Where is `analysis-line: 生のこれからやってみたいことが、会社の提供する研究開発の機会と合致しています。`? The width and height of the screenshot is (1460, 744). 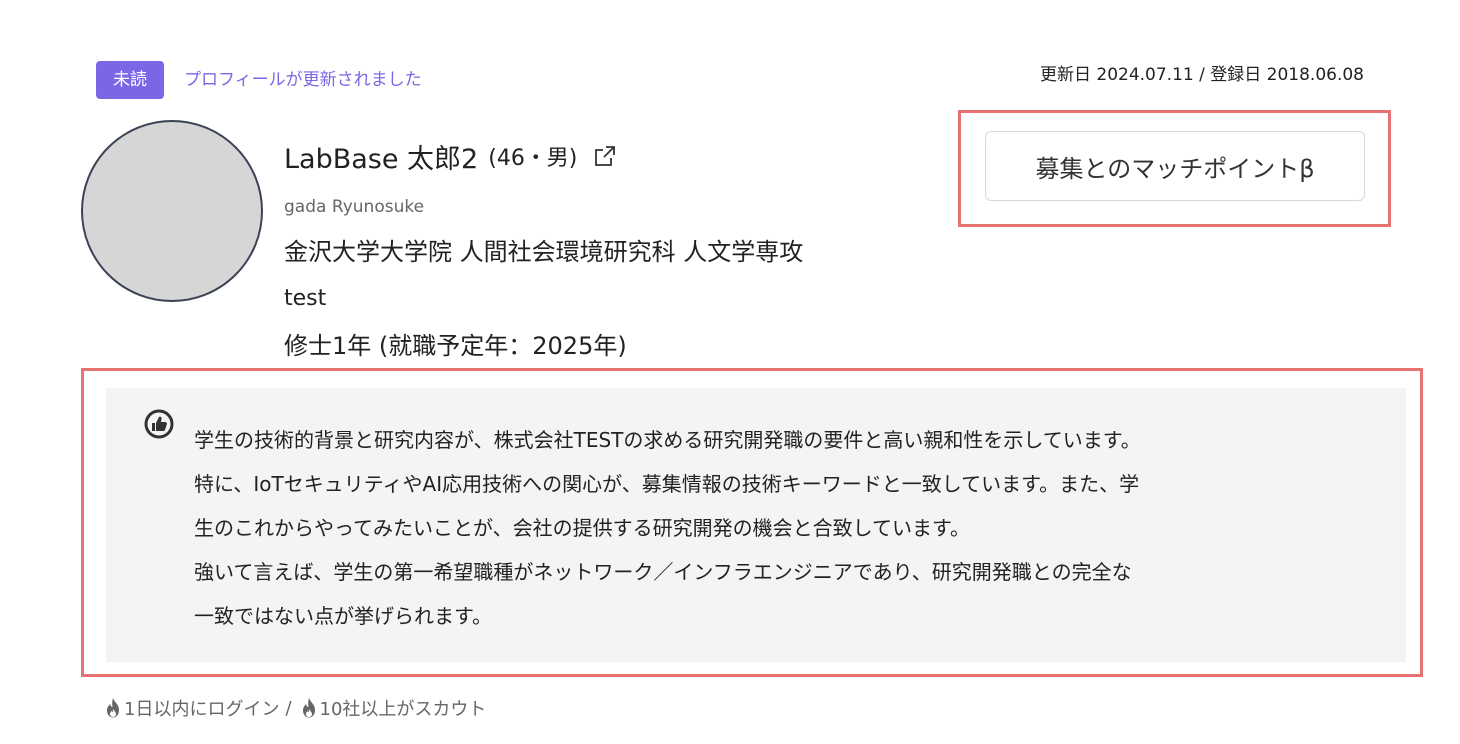 analysis-line: 生のこれからやってみたいことが、会社の提供する研究開発の機会と合致しています。 is located at coordinates (582, 528).